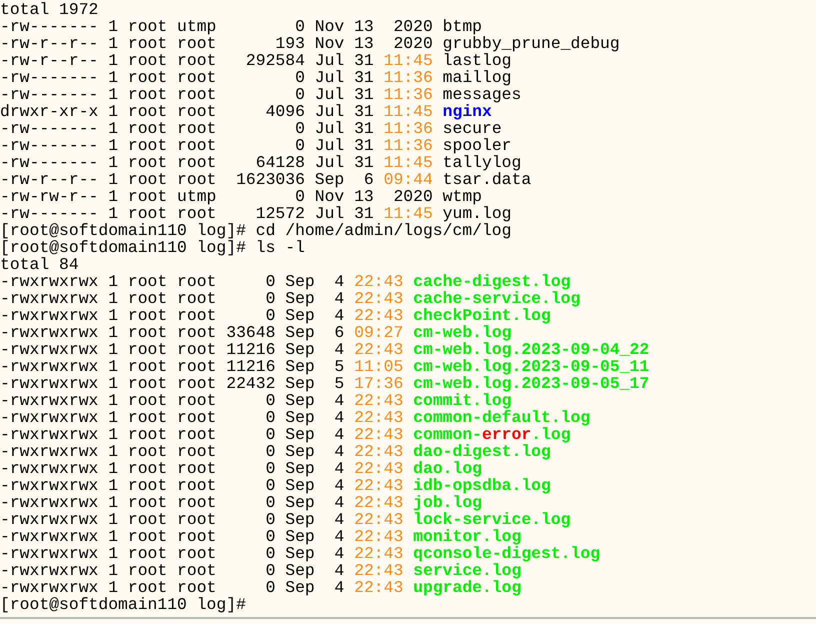 This screenshot has width=816, height=624. I want to click on file-name: idb-opsdba.log, so click(482, 485).